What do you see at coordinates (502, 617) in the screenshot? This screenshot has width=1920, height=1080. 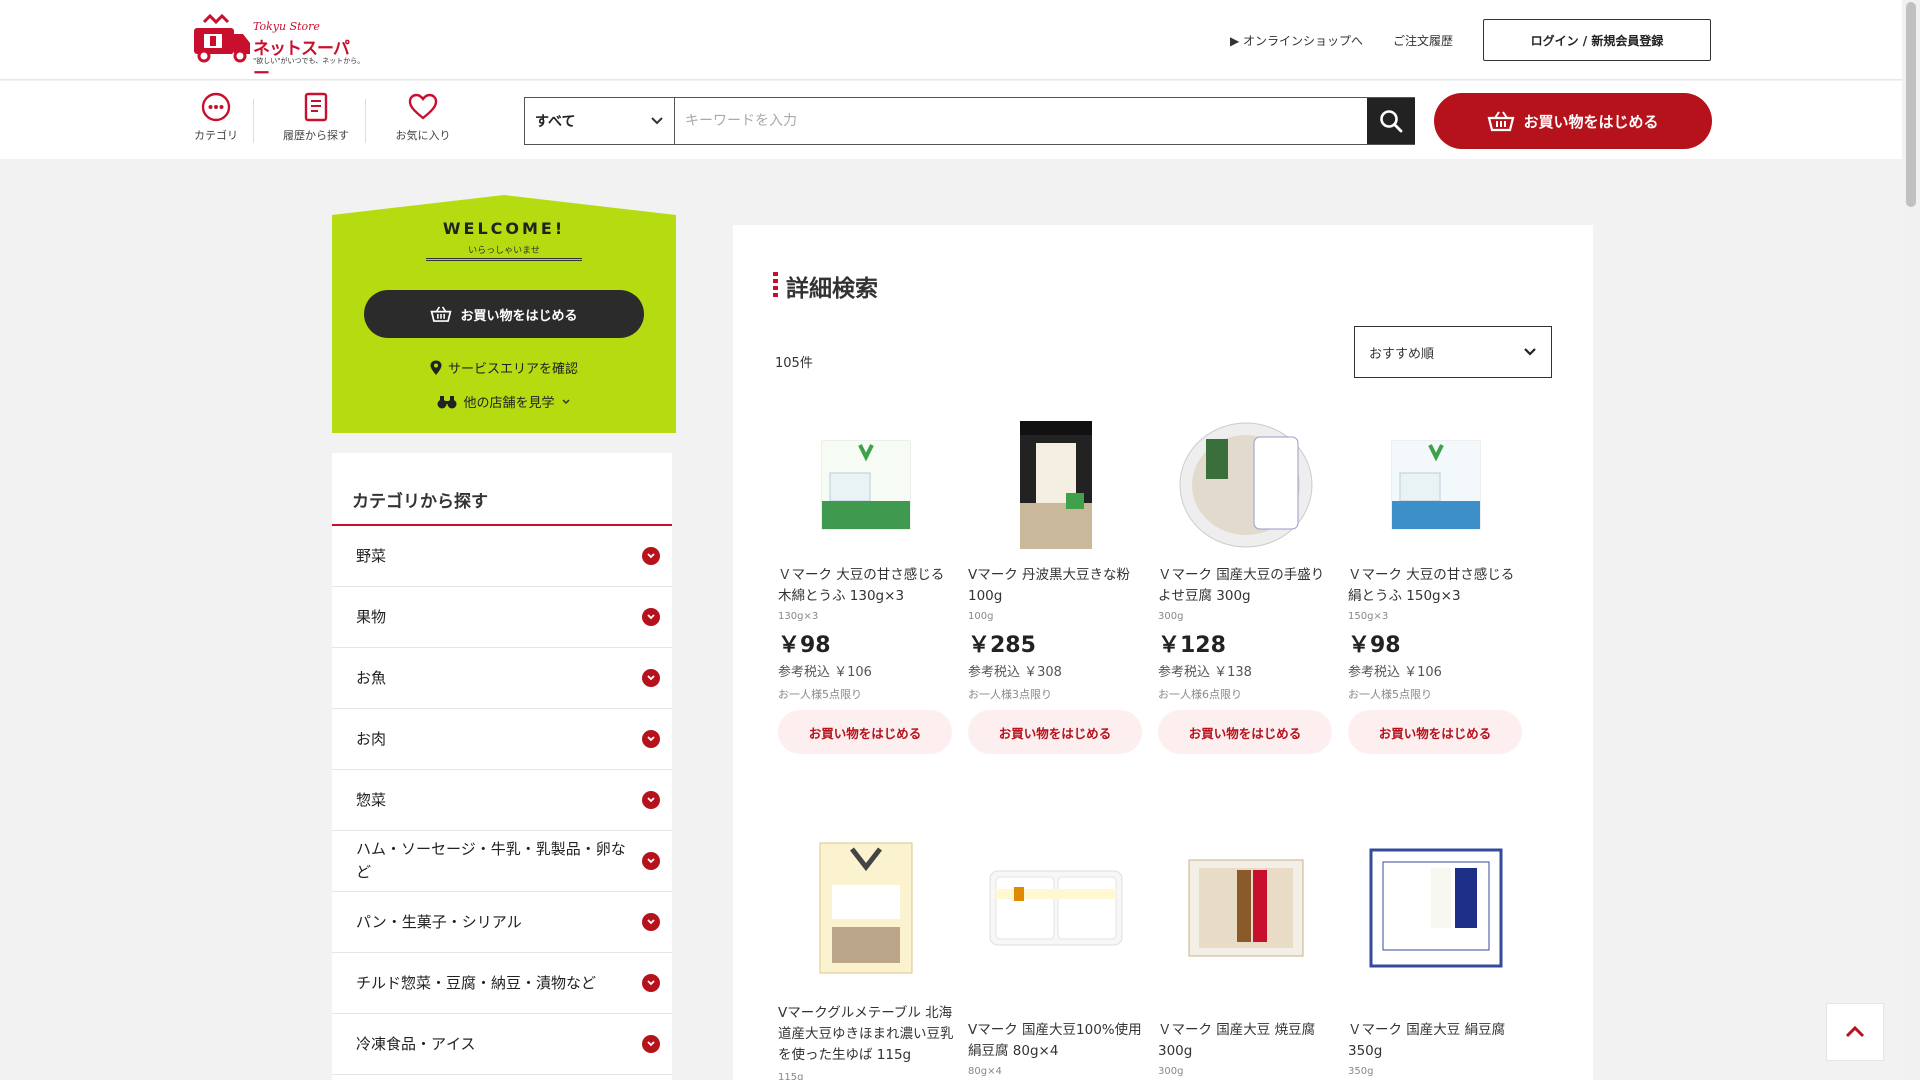 I see `category-item: 果物` at bounding box center [502, 617].